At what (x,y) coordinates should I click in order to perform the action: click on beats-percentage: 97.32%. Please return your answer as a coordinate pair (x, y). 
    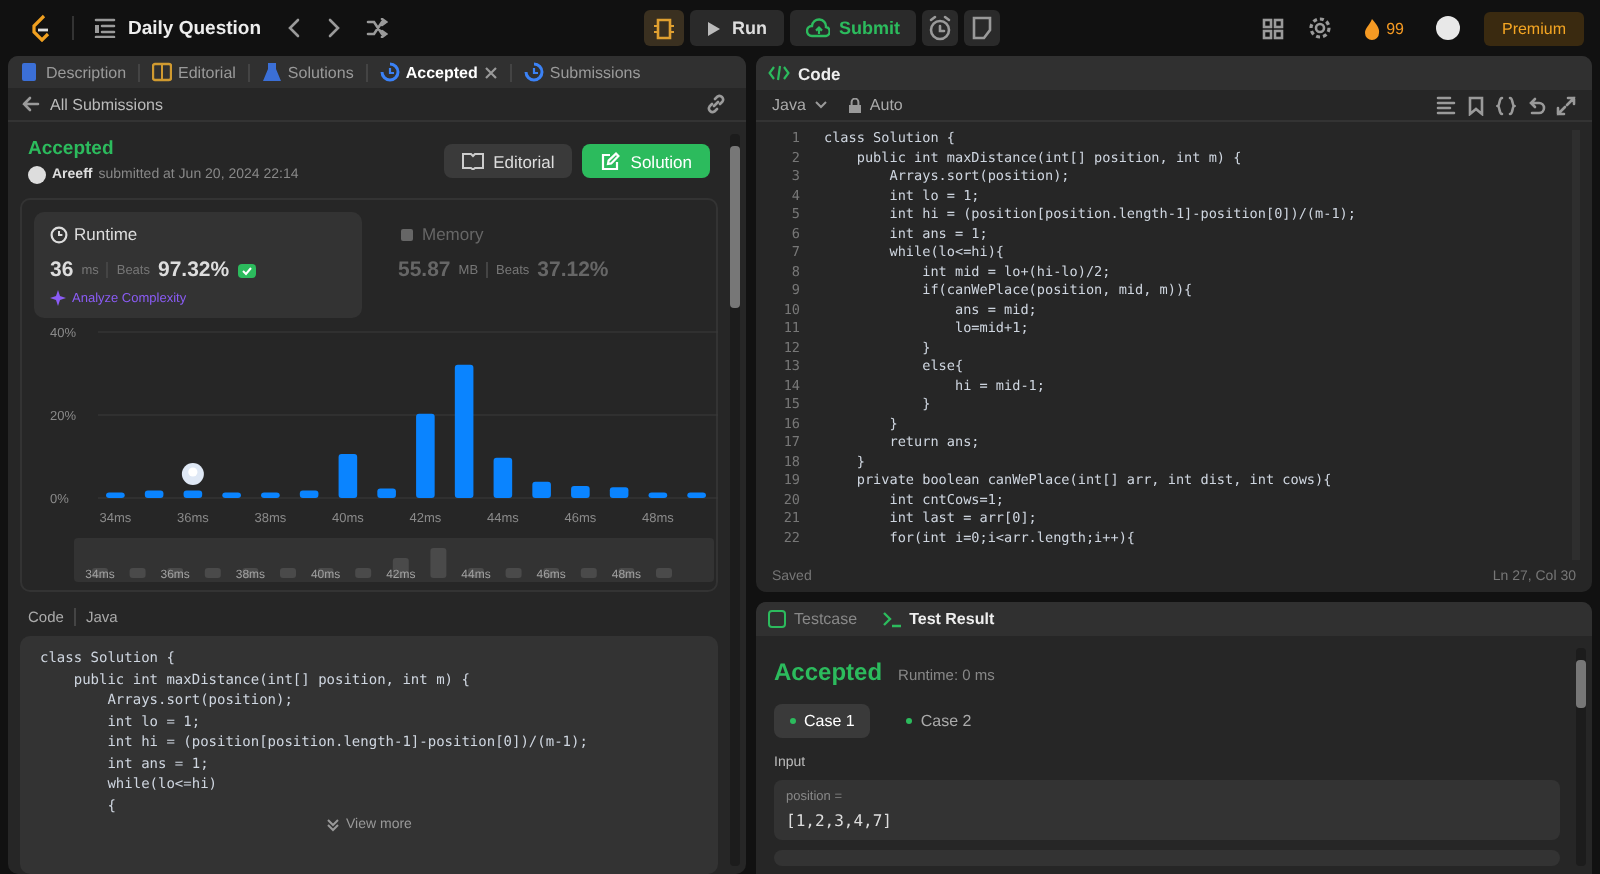
    Looking at the image, I should click on (193, 270).